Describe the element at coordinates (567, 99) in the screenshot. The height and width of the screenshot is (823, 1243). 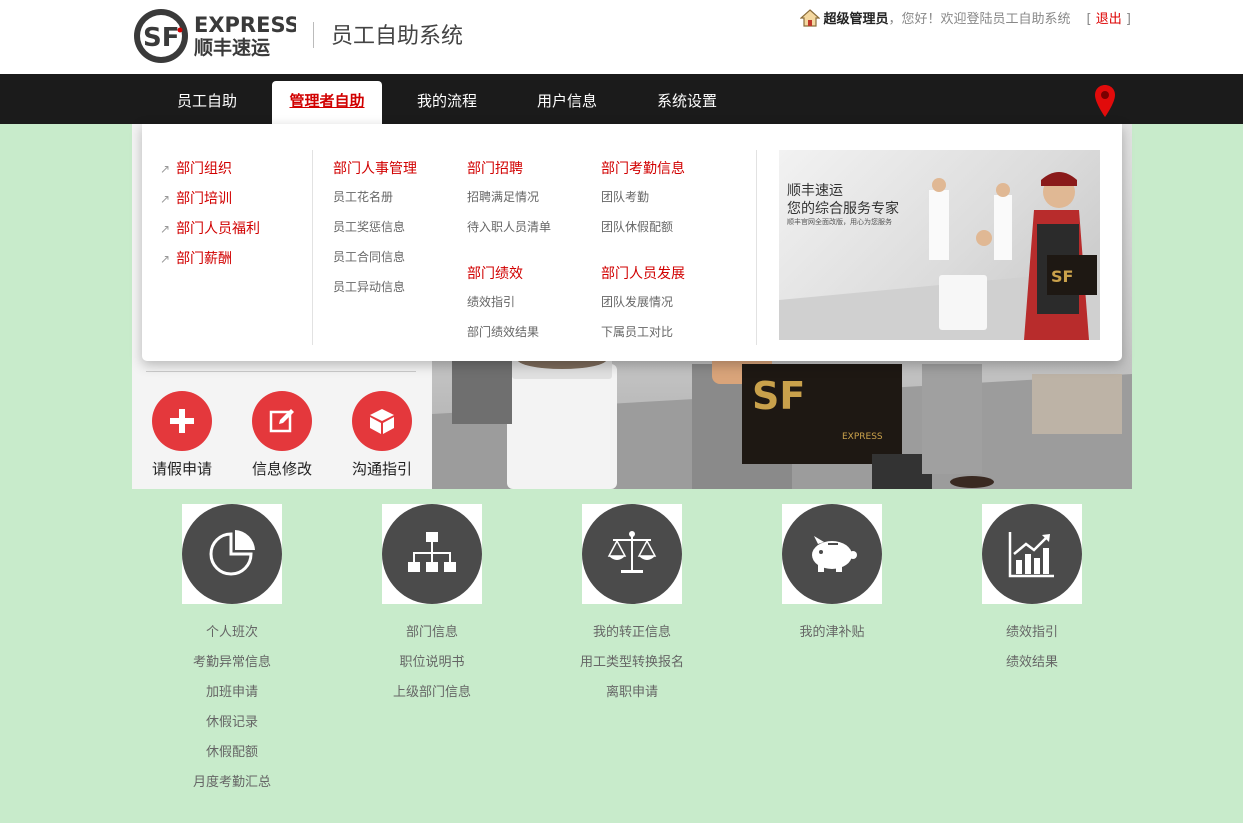
I see `nav-item-user-info: 用户信息` at that location.